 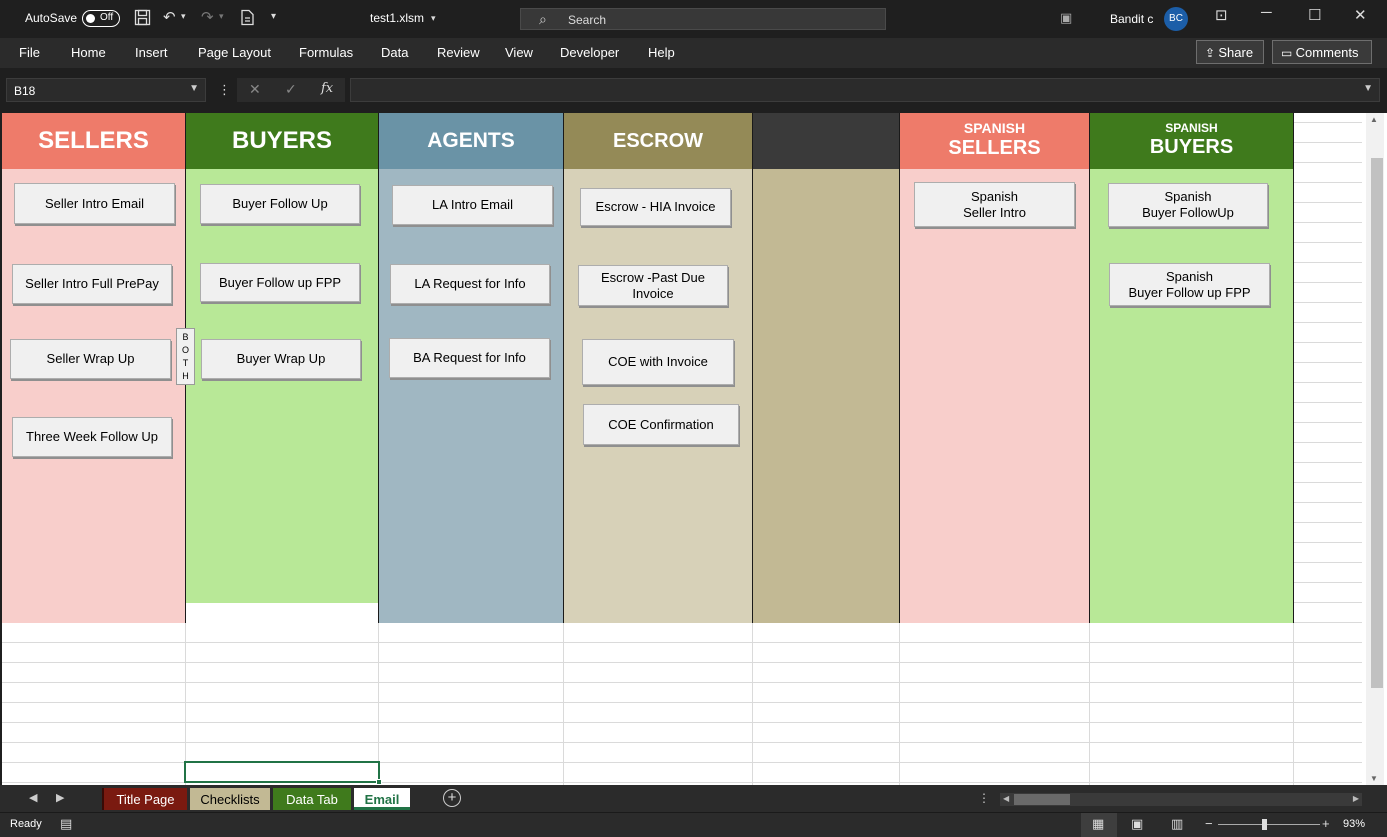 What do you see at coordinates (661, 52) in the screenshot?
I see `tab-help: Help` at bounding box center [661, 52].